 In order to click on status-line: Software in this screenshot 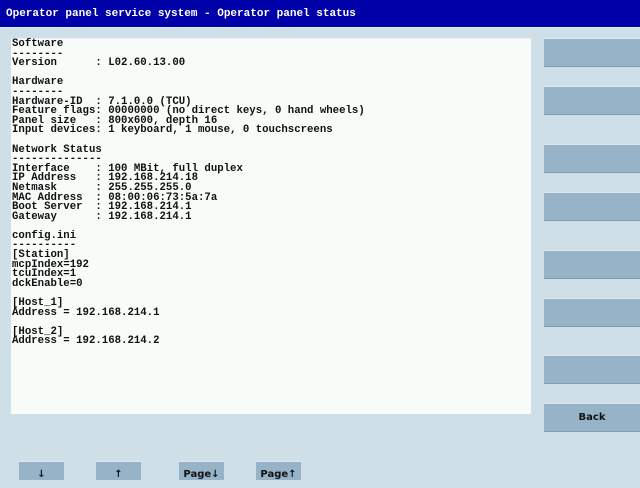, I will do `click(38, 44)`.